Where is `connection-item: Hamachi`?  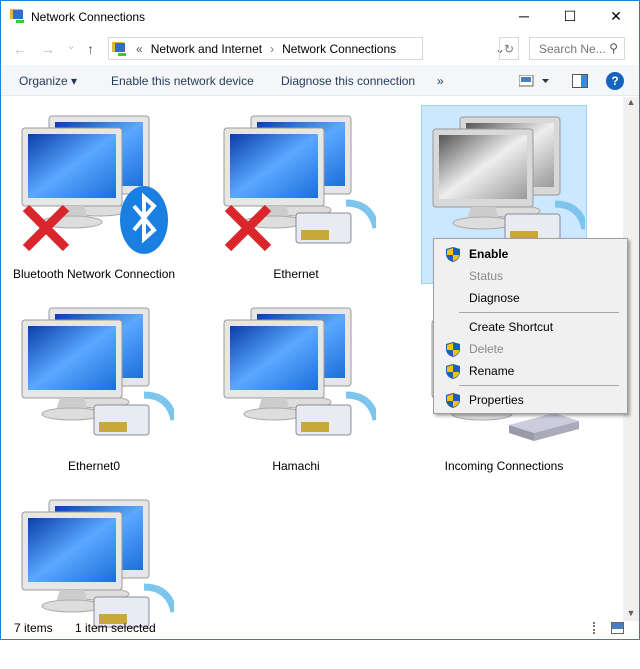 connection-item: Hamachi is located at coordinates (296, 387).